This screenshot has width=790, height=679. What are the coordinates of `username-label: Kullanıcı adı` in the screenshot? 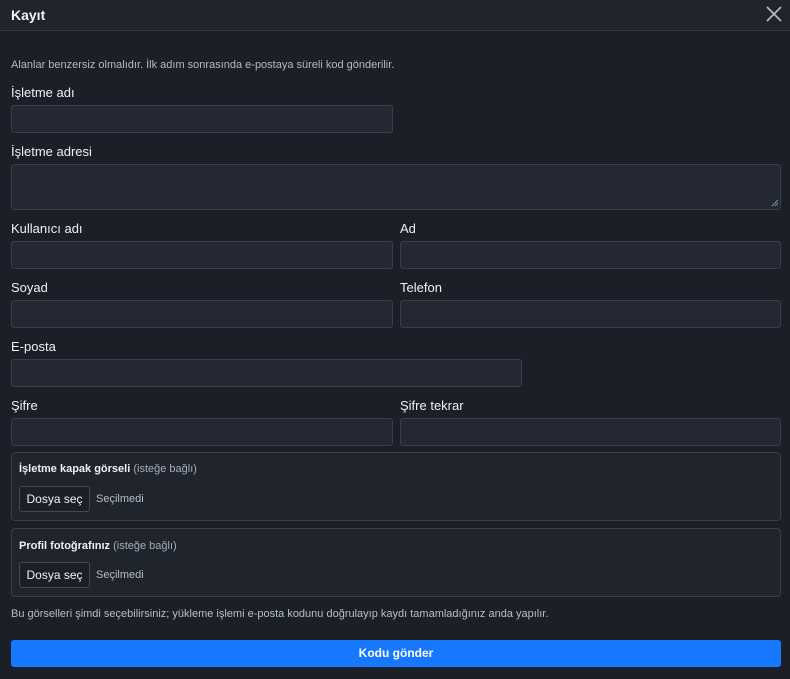 It's located at (47, 228).